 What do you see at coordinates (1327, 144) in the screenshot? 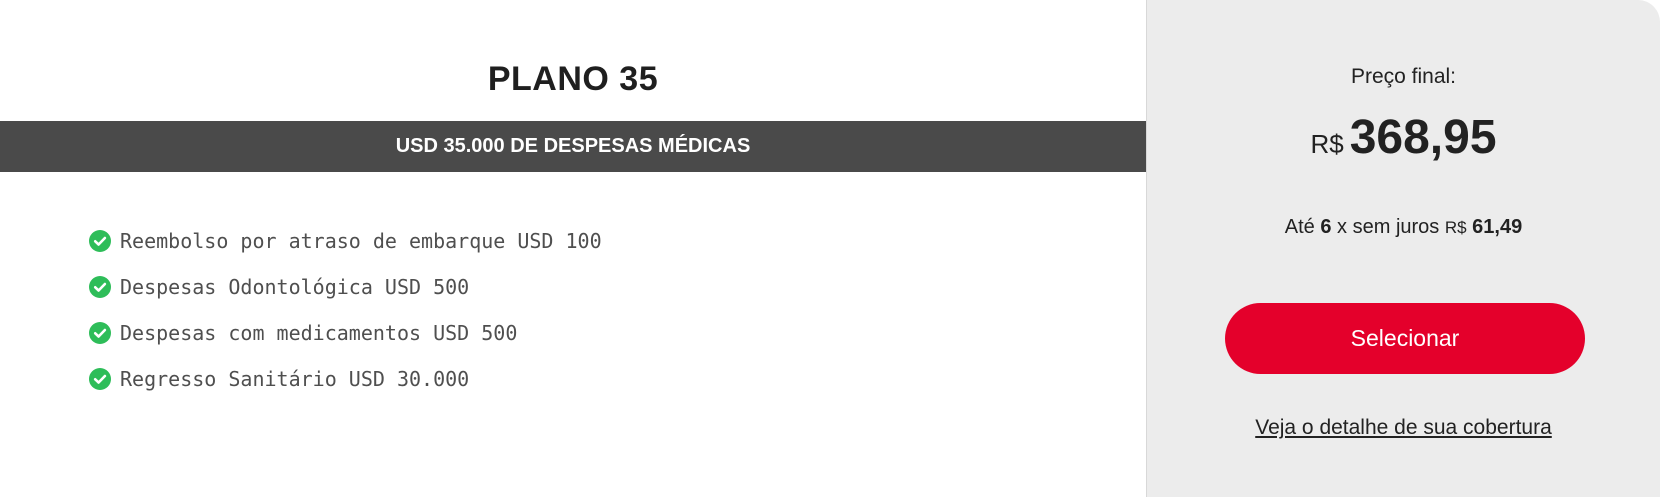
I see `price-currency: R$` at bounding box center [1327, 144].